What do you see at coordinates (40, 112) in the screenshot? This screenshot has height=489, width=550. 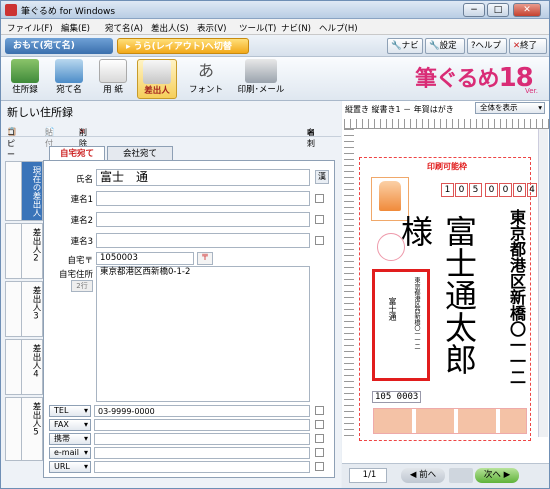 I see `panel-title: 新しい住所録` at bounding box center [40, 112].